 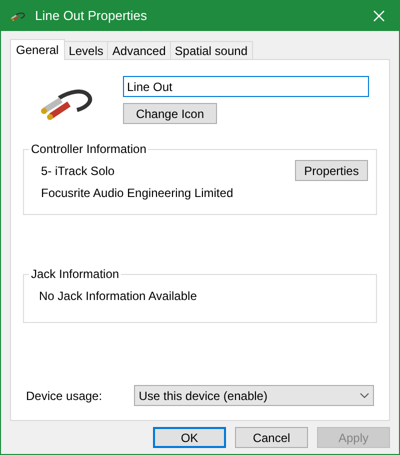 I want to click on jack-info-text: No Jack Information Available, so click(x=118, y=296).